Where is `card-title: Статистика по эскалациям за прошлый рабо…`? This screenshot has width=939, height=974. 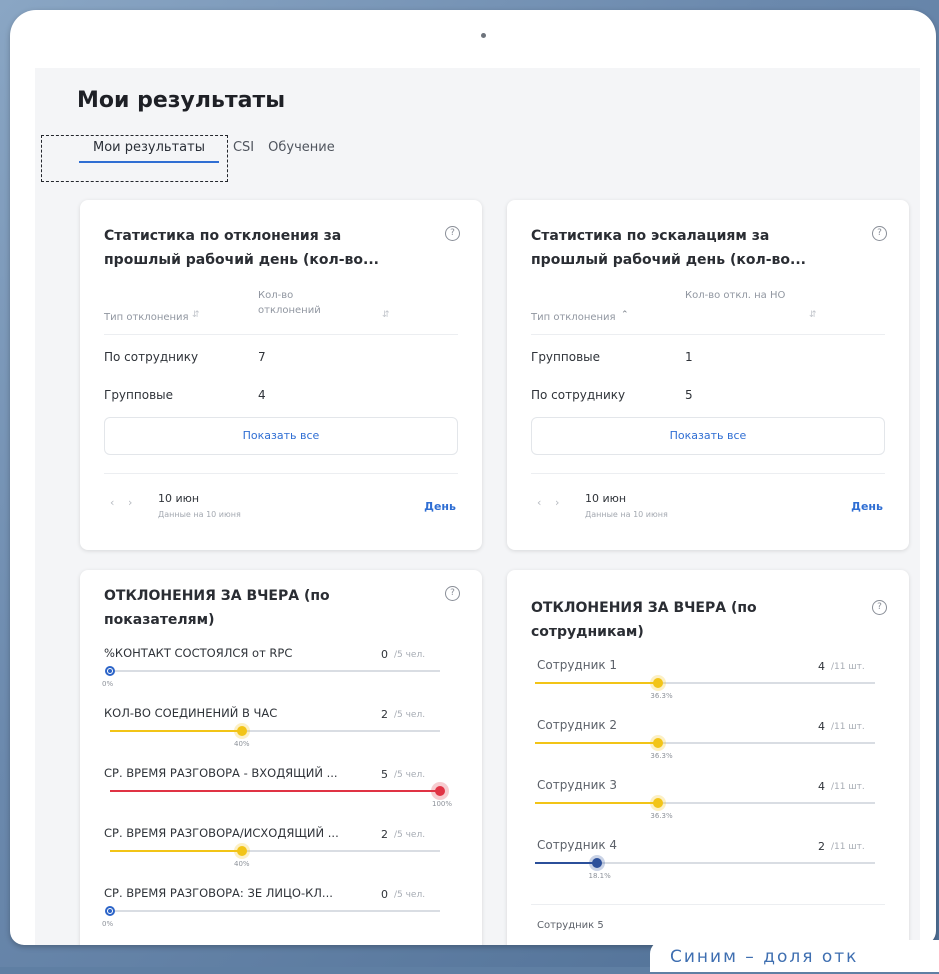 card-title: Статистика по эскалациям за прошлый рабо… is located at coordinates (668, 248).